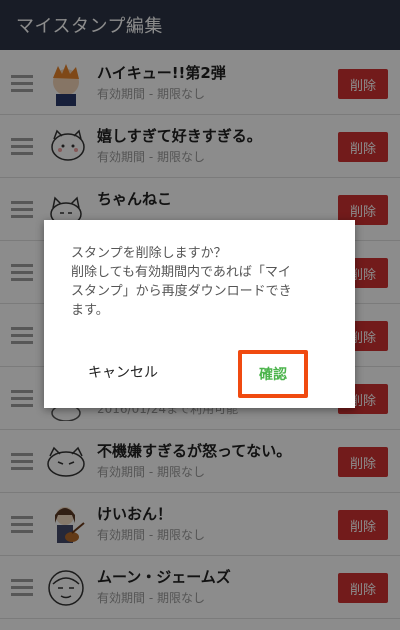 This screenshot has height=630, width=400. What do you see at coordinates (181, 291) in the screenshot?
I see `dialog-message-line: スタンプ」から再度ダウンロードでき` at bounding box center [181, 291].